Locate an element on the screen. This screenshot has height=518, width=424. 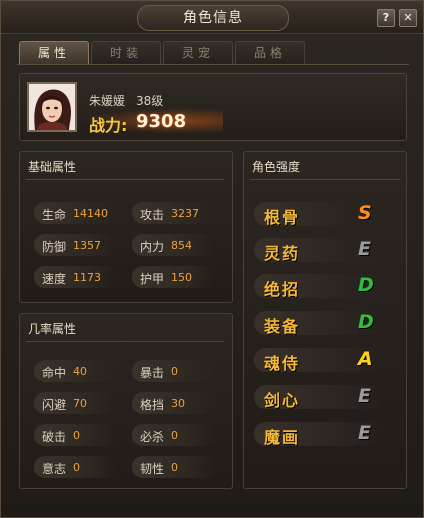
strength-row: 绝招 D is located at coordinates (319, 286).